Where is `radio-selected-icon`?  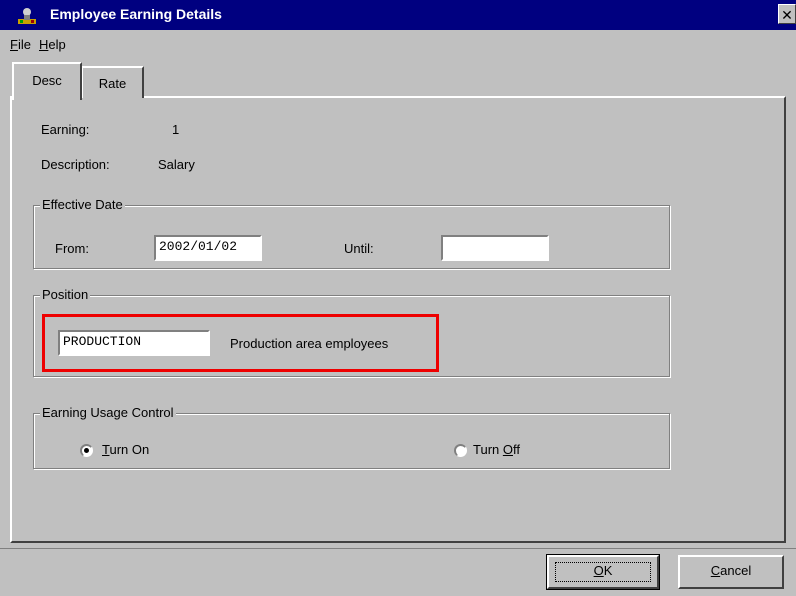 radio-selected-icon is located at coordinates (86, 450).